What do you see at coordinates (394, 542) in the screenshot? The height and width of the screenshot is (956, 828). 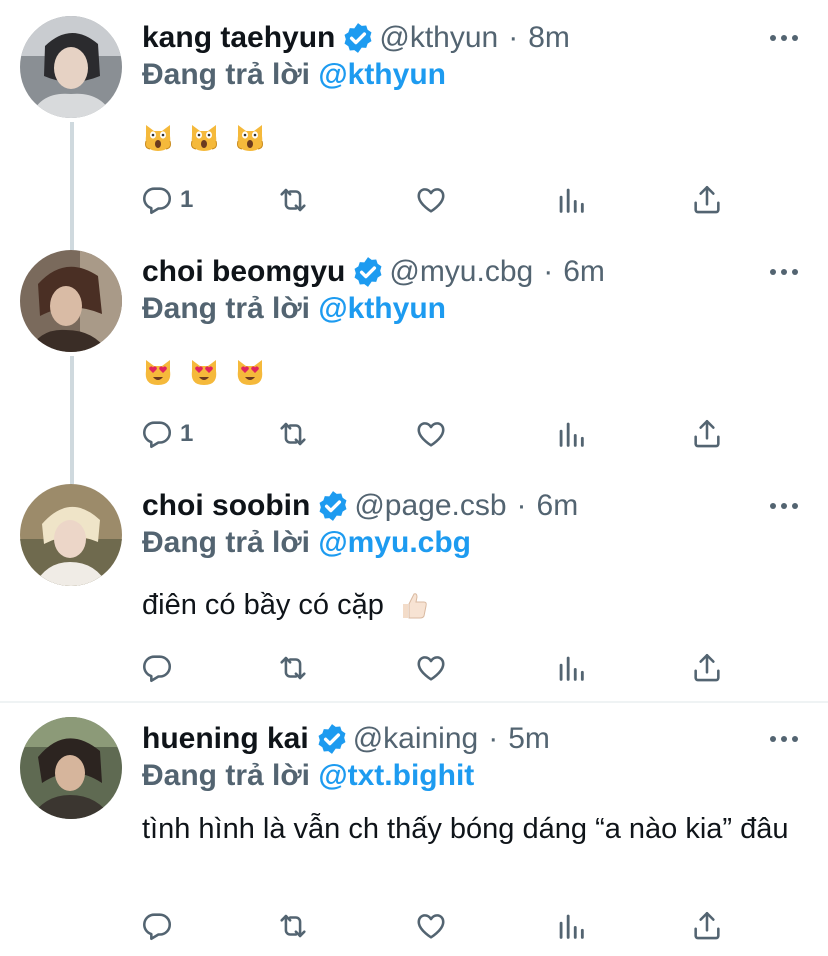 I see `mention-link: @myu.cbg` at bounding box center [394, 542].